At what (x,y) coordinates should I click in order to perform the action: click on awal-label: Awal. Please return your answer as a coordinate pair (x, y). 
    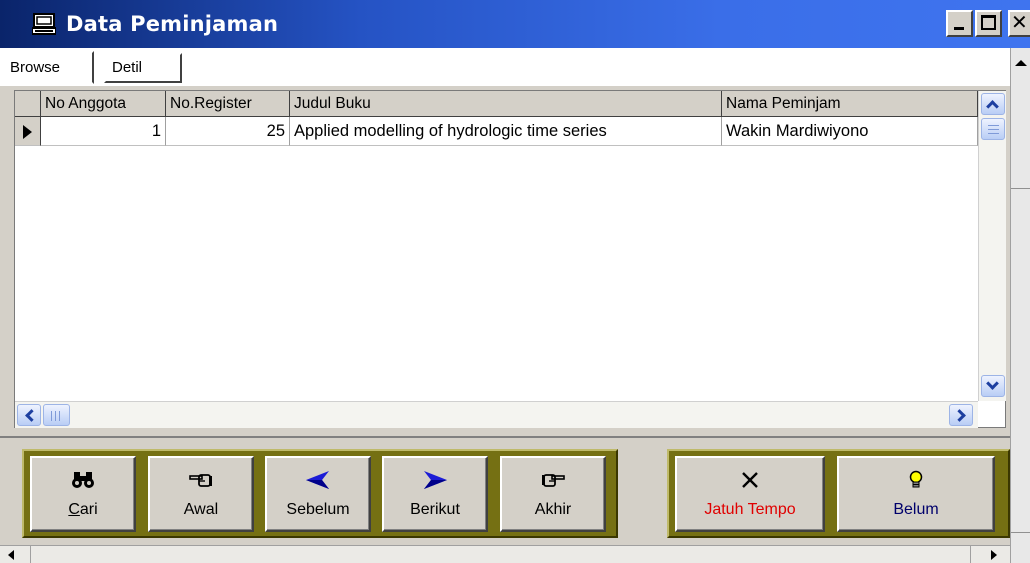
    Looking at the image, I should click on (201, 509).